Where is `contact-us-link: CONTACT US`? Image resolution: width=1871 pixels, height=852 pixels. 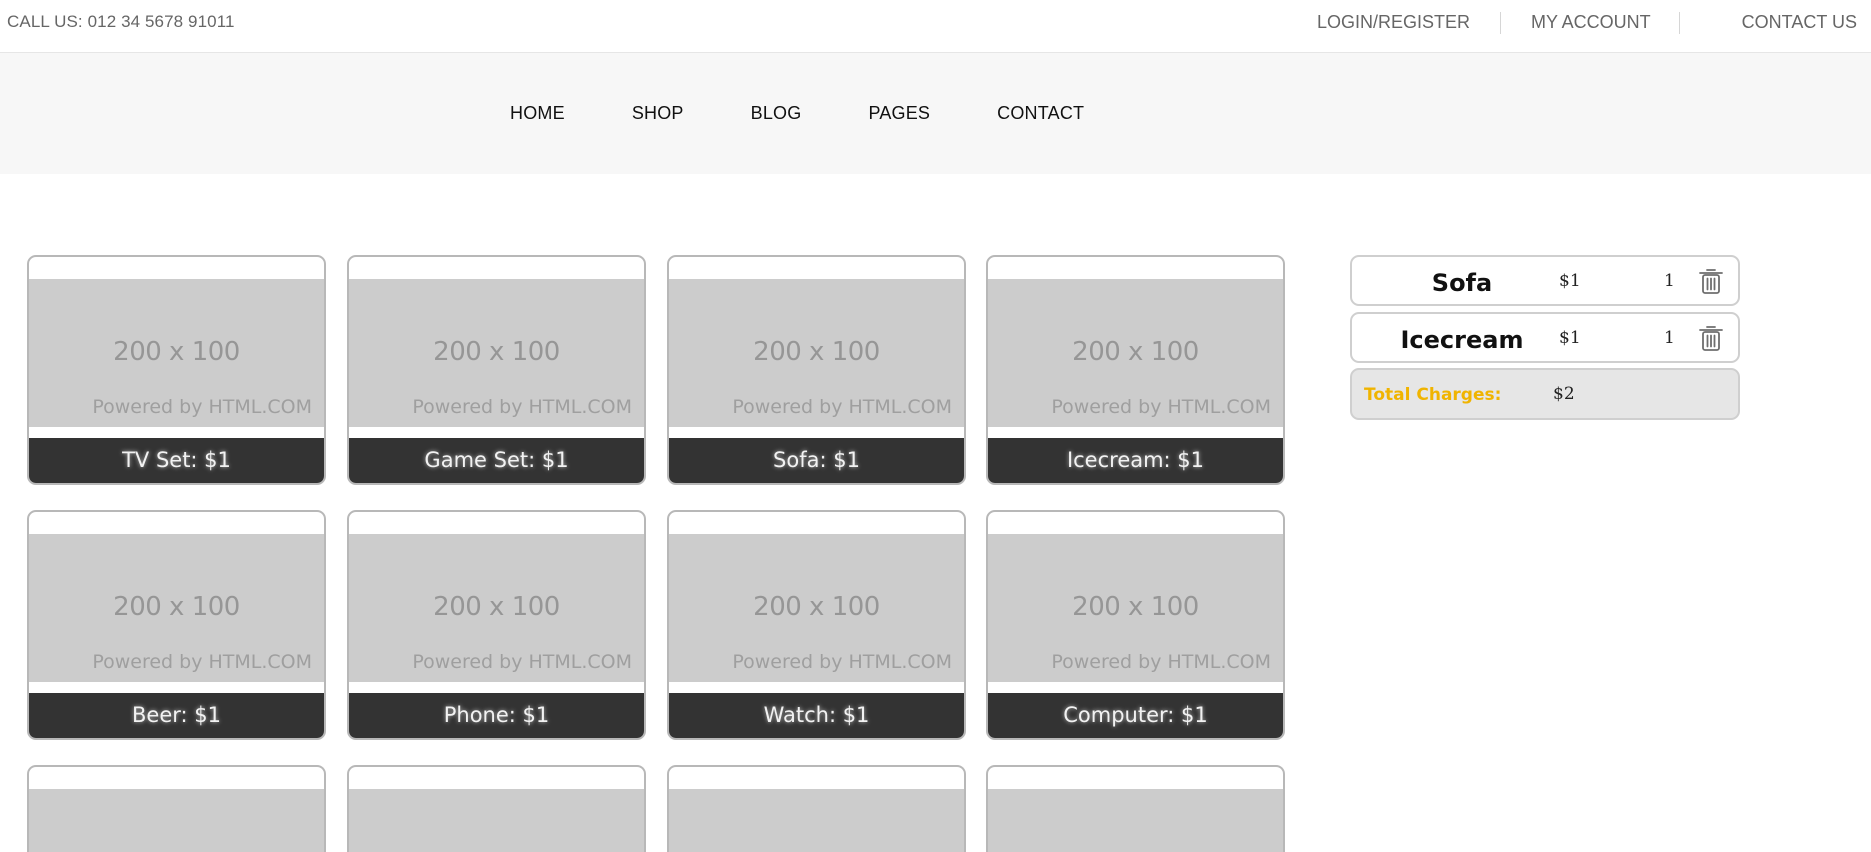 contact-us-link: CONTACT US is located at coordinates (1799, 22).